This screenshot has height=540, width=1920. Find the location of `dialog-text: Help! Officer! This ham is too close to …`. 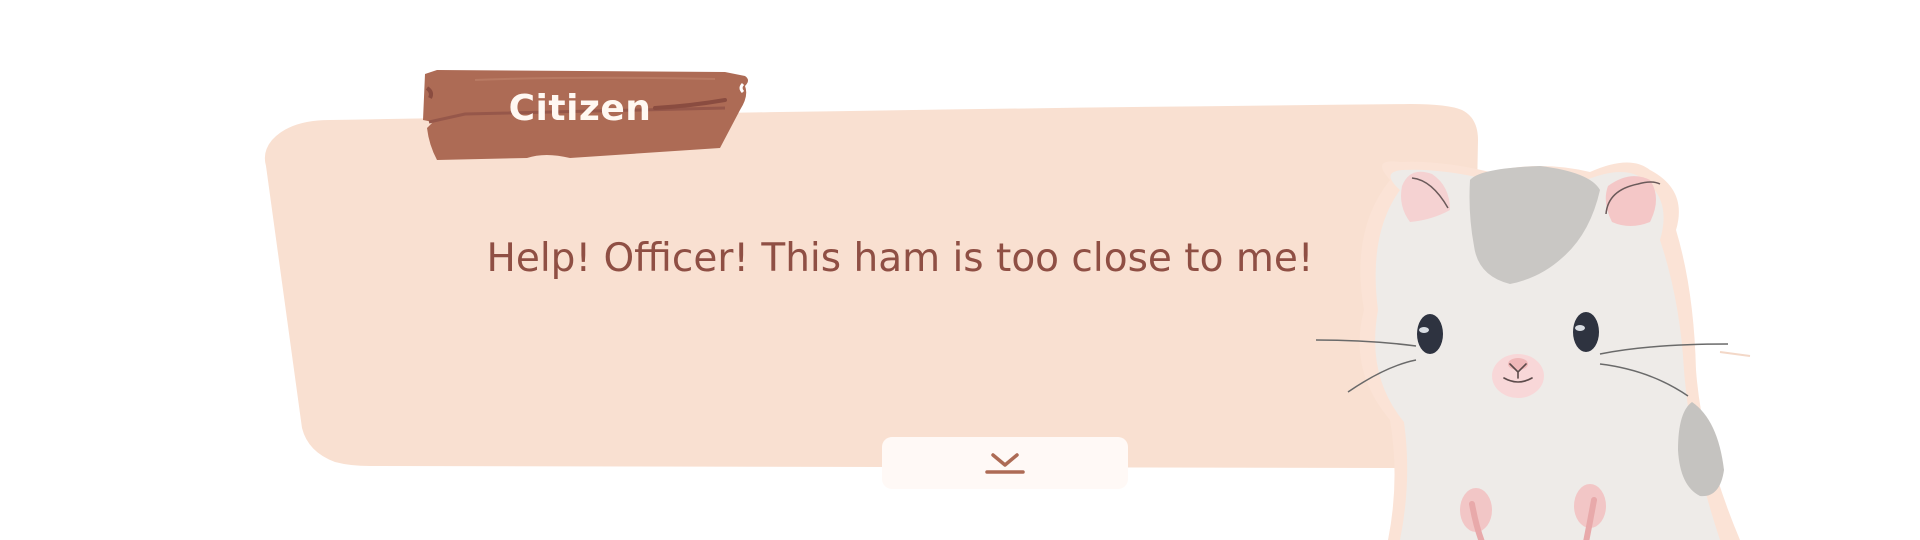

dialog-text: Help! Officer! This ham is too close to … is located at coordinates (900, 258).